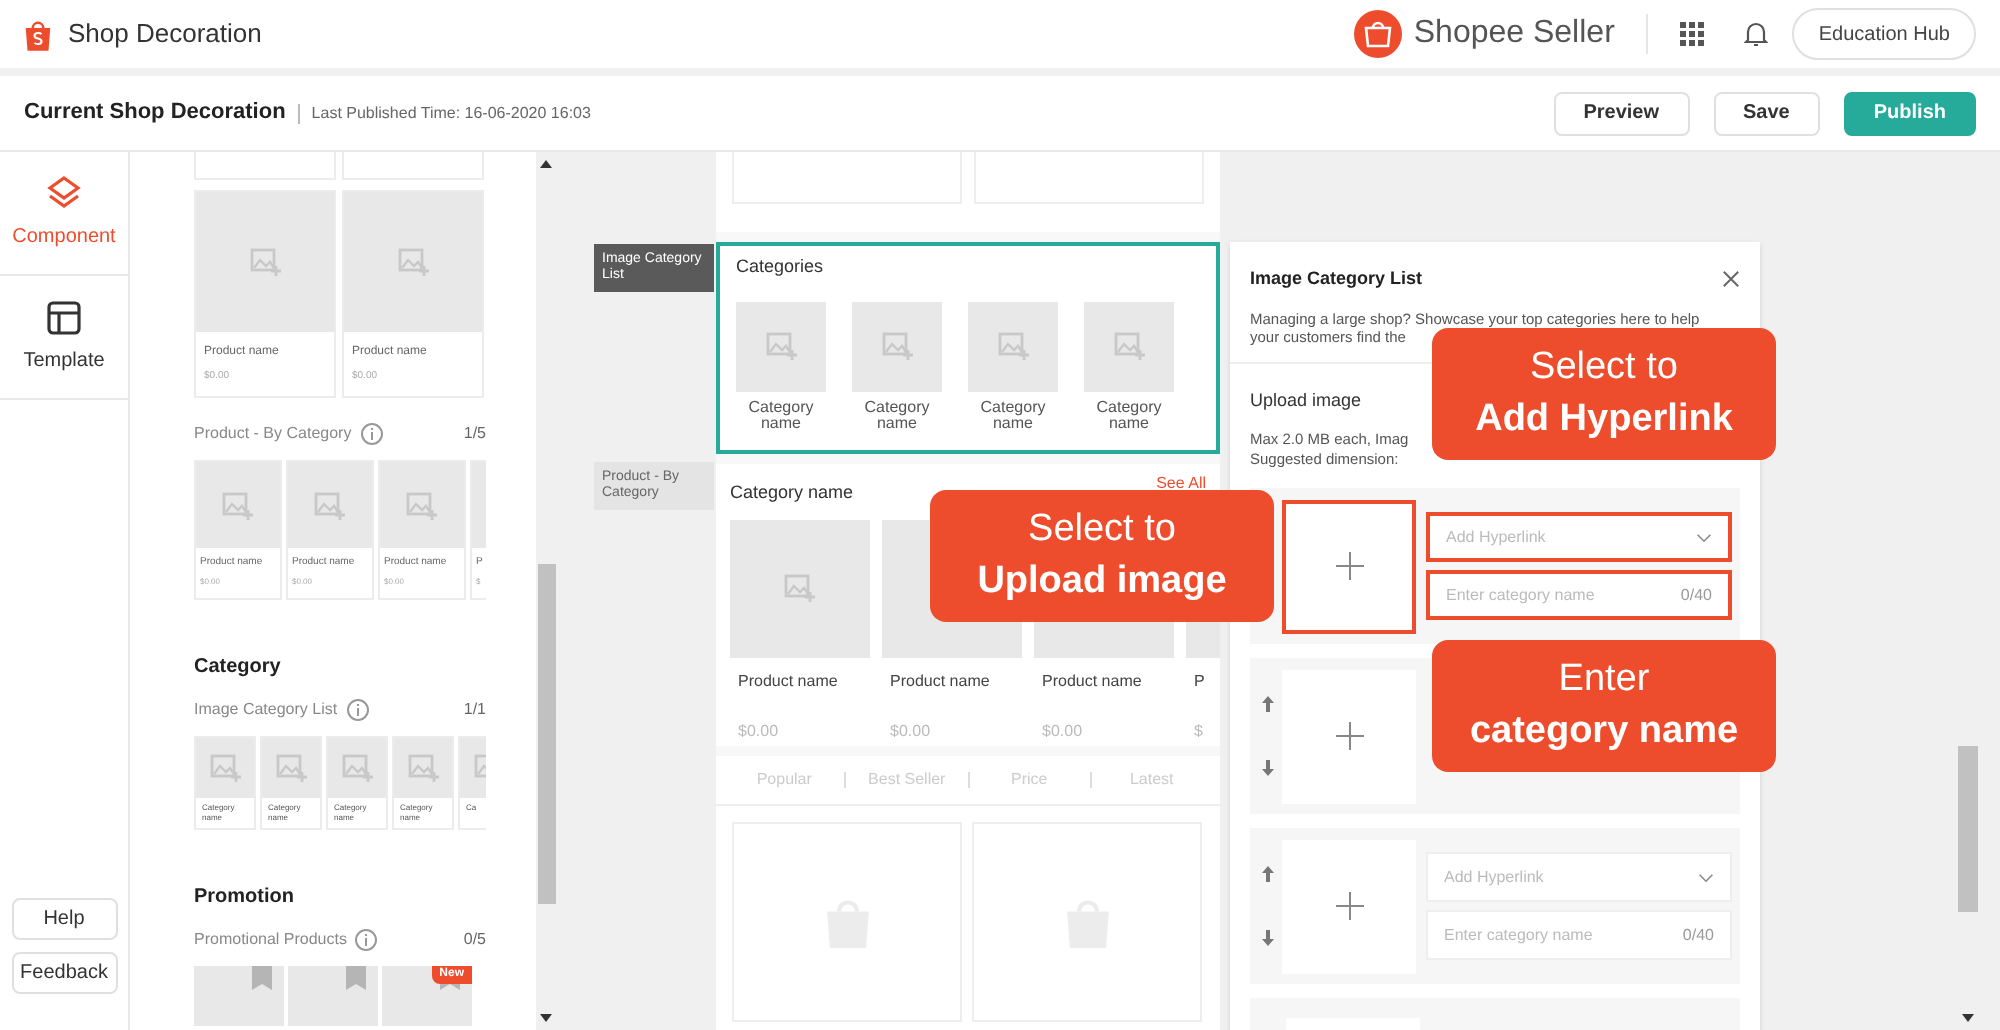 Image resolution: width=2000 pixels, height=1030 pixels. What do you see at coordinates (266, 710) in the screenshot?
I see `component-title: Image Category List` at bounding box center [266, 710].